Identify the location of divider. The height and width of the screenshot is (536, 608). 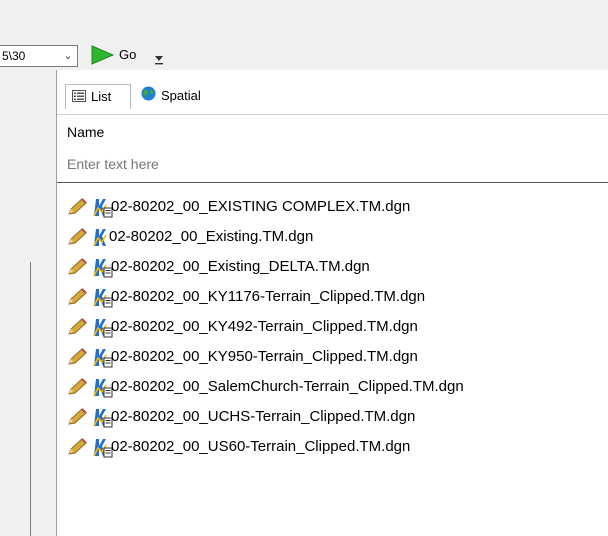
(30, 399).